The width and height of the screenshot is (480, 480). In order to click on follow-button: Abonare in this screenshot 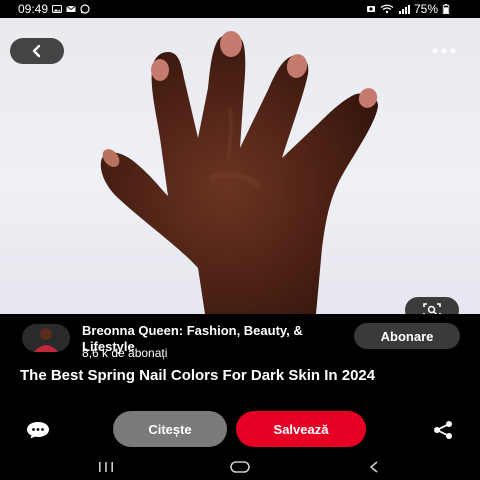, I will do `click(407, 336)`.